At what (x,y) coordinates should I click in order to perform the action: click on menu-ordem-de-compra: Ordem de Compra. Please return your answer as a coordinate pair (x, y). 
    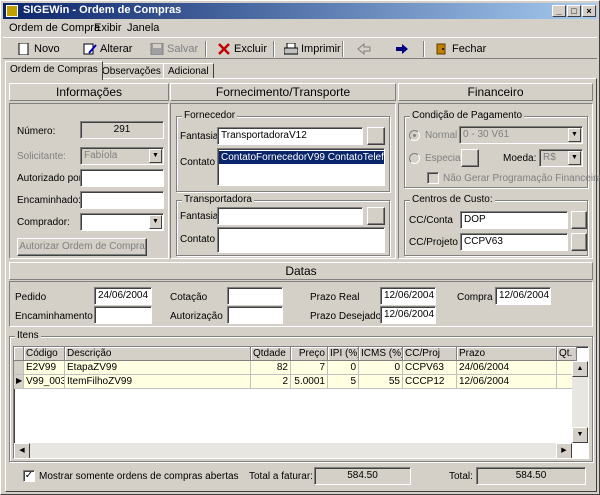
    Looking at the image, I should click on (54, 28).